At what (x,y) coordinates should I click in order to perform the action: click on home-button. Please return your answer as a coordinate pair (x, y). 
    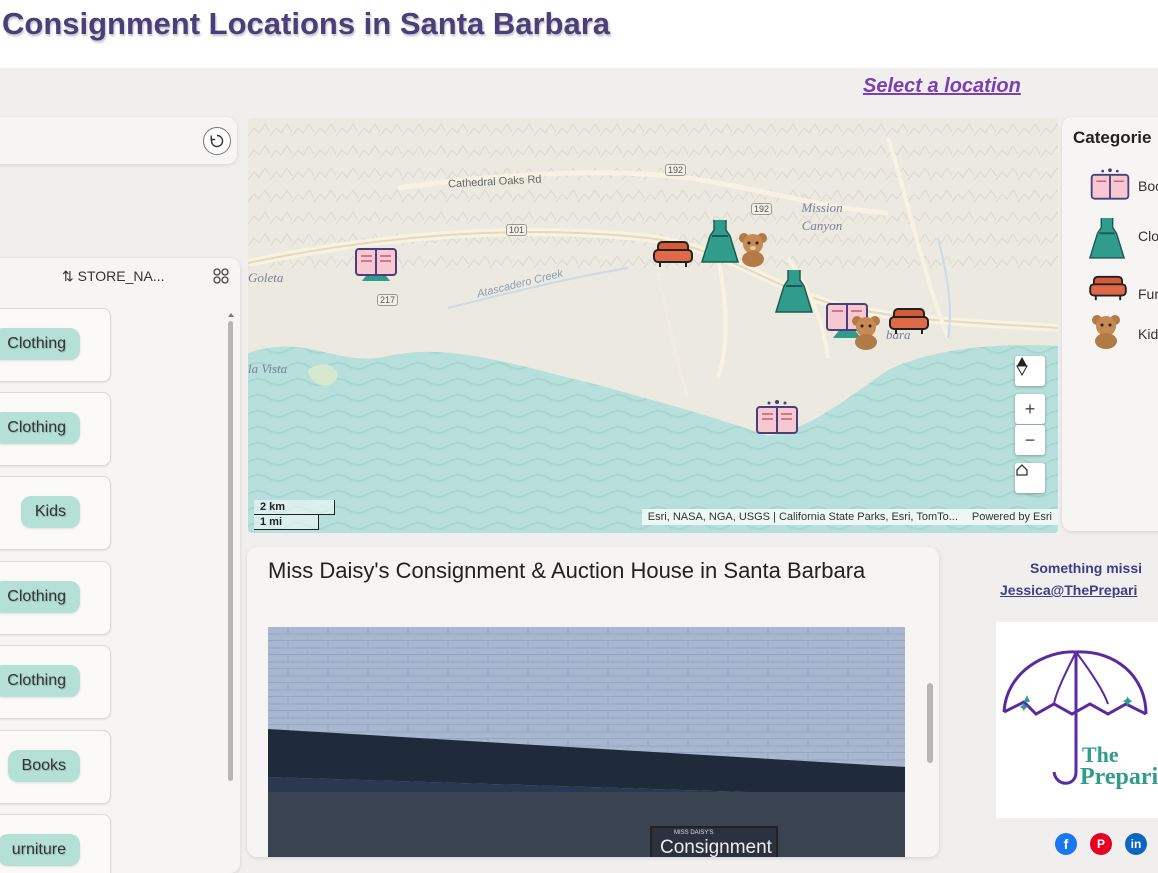
    Looking at the image, I should click on (1030, 478).